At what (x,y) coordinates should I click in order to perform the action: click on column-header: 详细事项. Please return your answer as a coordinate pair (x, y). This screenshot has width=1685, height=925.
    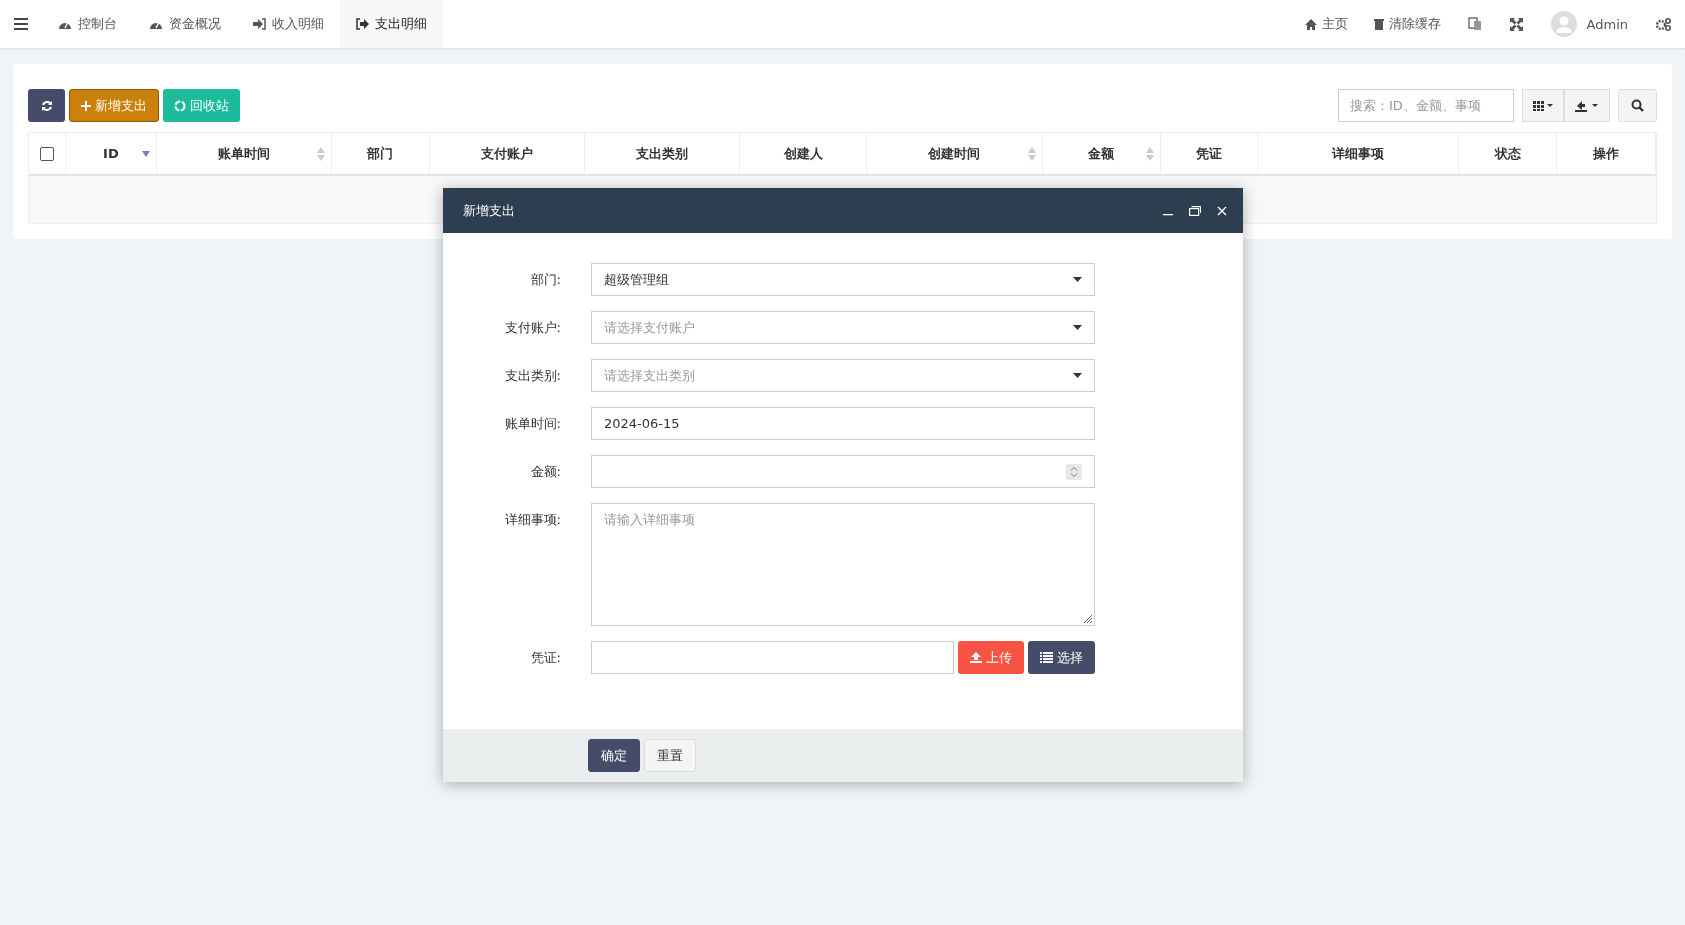
    Looking at the image, I should click on (1358, 153).